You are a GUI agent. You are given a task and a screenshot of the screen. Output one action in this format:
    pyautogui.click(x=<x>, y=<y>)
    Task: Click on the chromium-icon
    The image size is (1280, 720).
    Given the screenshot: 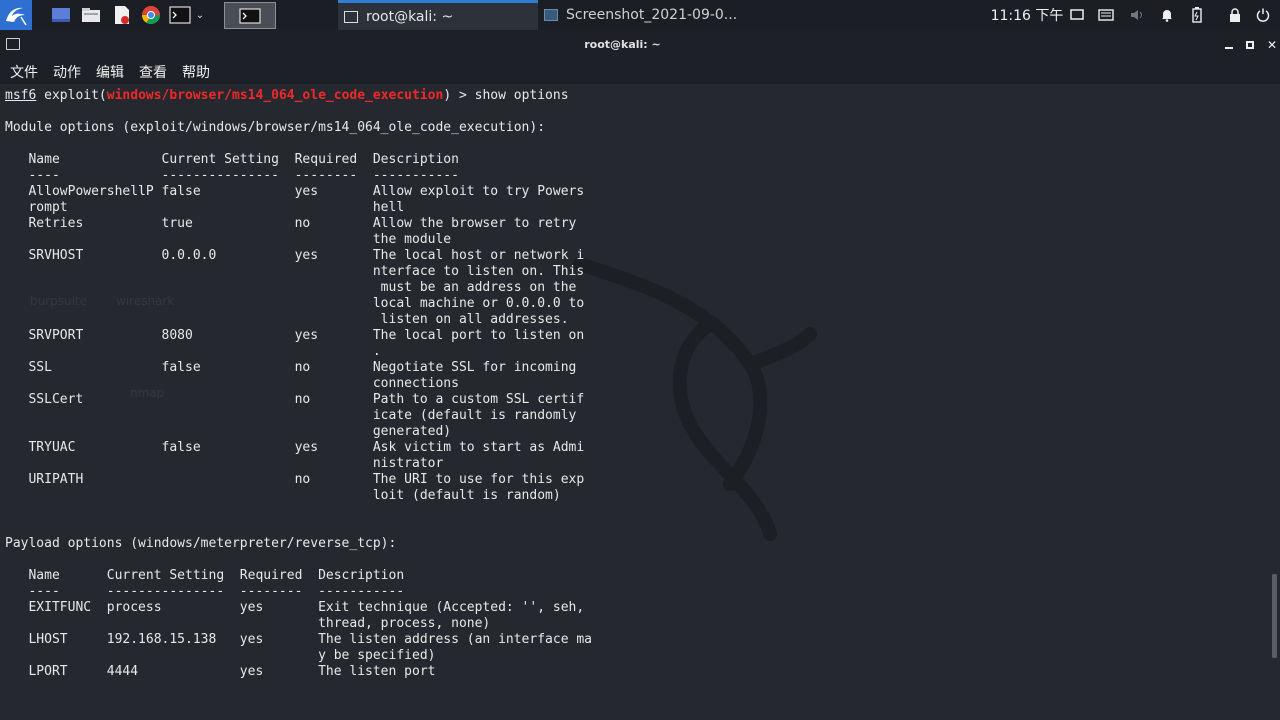 What is the action you would take?
    pyautogui.click(x=151, y=15)
    